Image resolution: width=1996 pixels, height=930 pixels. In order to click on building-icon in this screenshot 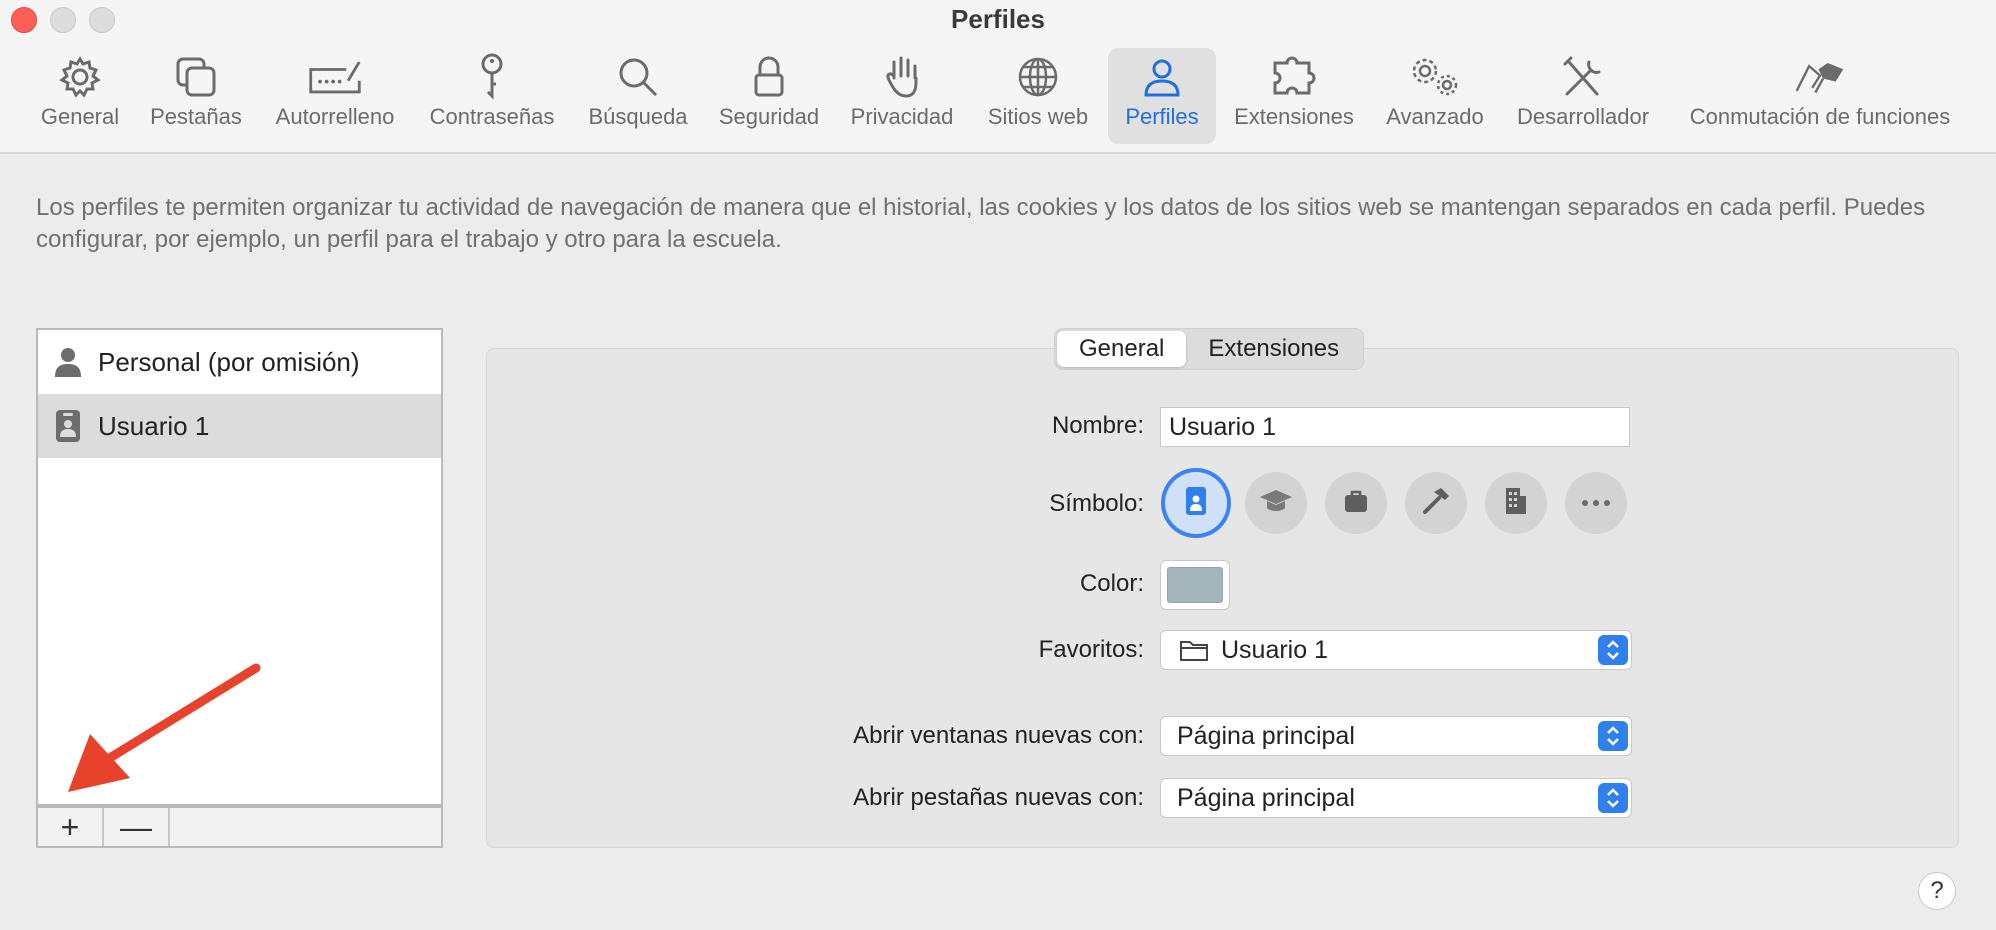, I will do `click(1516, 503)`.